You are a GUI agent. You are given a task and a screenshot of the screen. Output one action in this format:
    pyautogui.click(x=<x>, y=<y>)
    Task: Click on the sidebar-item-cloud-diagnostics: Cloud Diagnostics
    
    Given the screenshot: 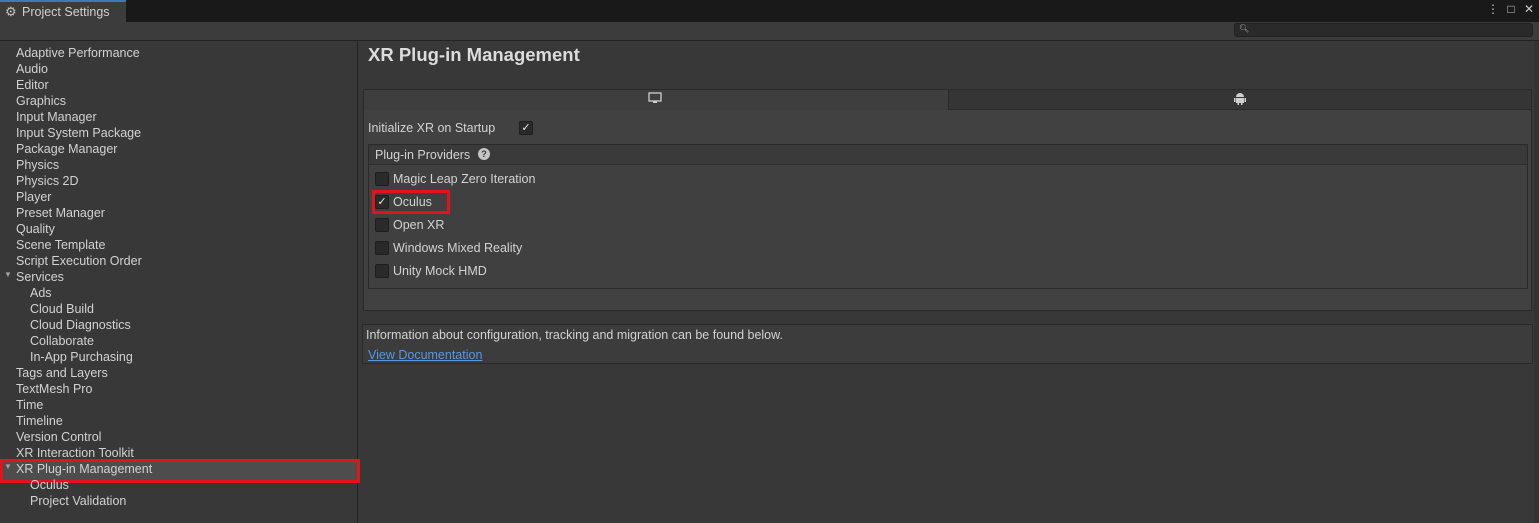 What is the action you would take?
    pyautogui.click(x=80, y=325)
    